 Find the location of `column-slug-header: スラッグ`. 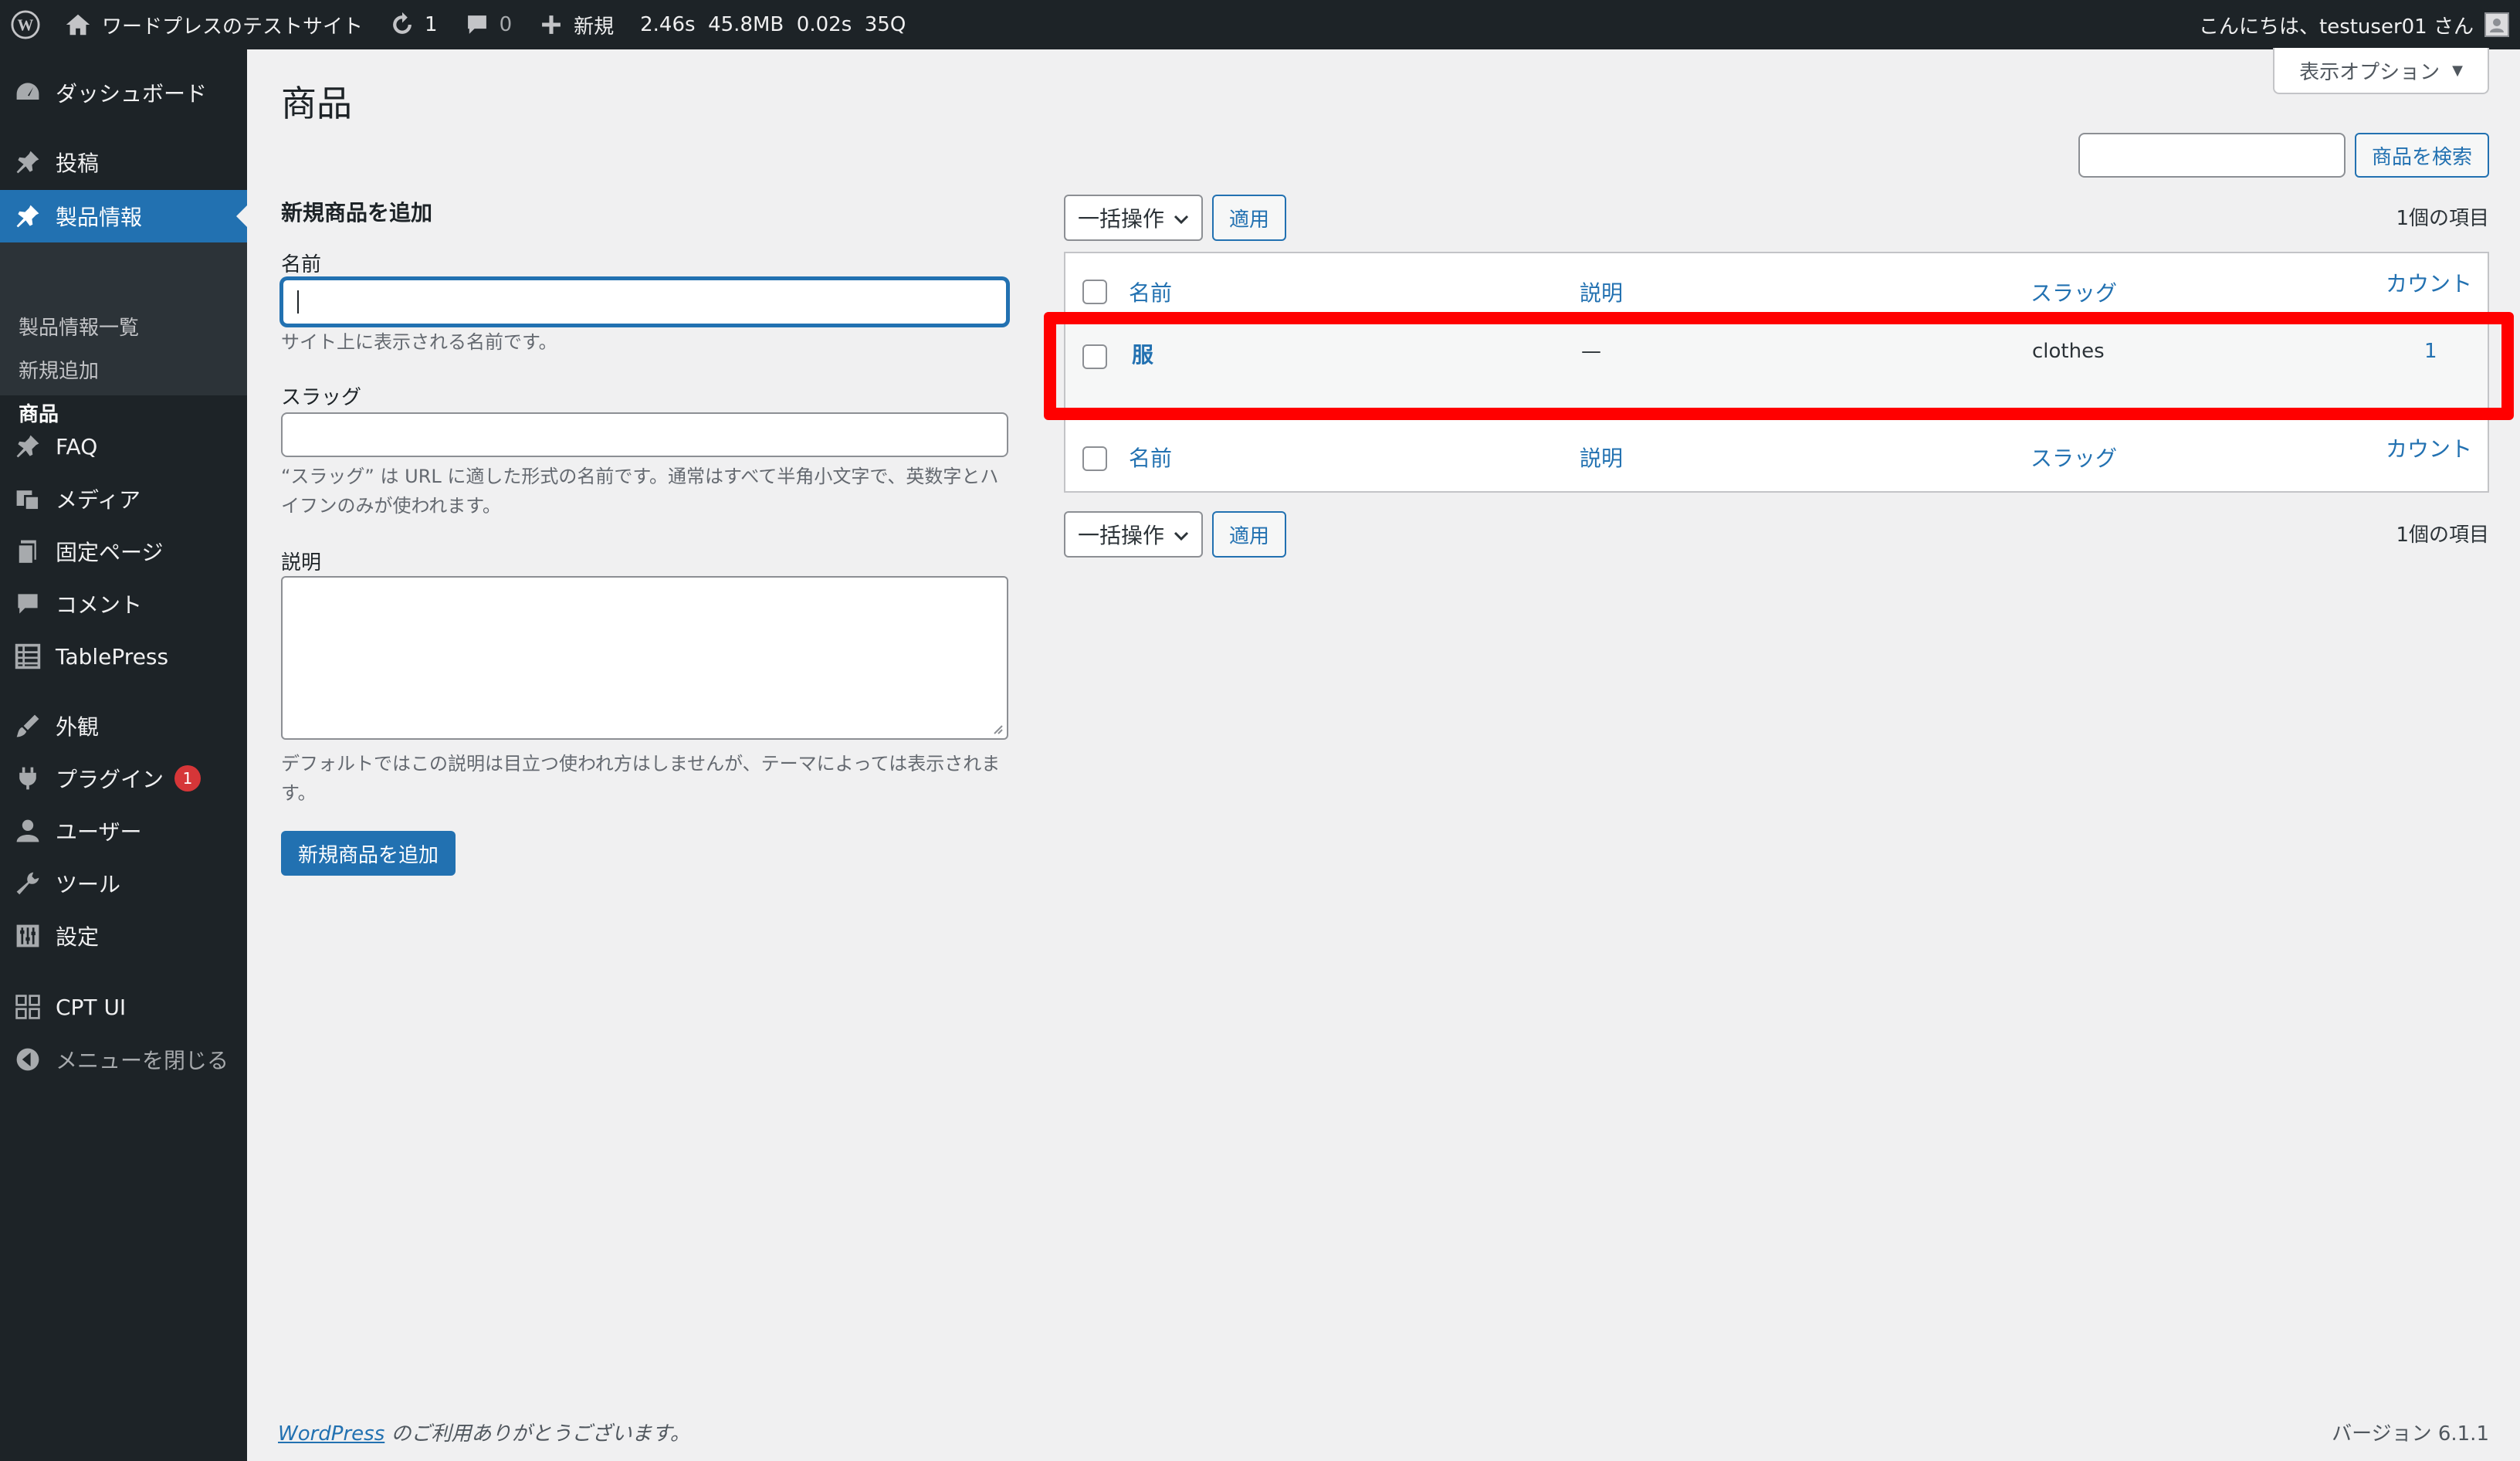

column-slug-header: スラッグ is located at coordinates (2074, 291).